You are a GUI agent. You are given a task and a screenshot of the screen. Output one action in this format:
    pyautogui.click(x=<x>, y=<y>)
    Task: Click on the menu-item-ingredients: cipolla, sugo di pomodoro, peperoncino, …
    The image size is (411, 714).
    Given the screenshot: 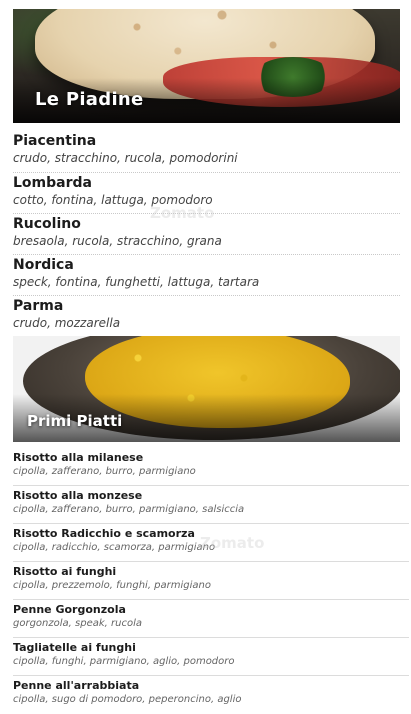 What is the action you would take?
    pyautogui.click(x=127, y=699)
    